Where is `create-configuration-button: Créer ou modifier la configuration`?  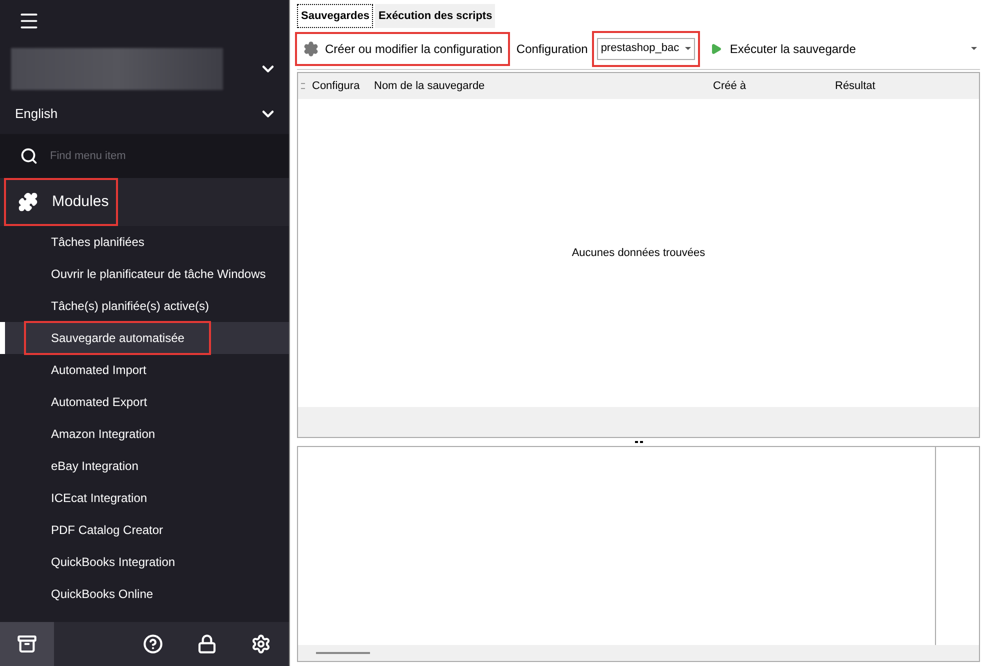 create-configuration-button: Créer ou modifier la configuration is located at coordinates (402, 49).